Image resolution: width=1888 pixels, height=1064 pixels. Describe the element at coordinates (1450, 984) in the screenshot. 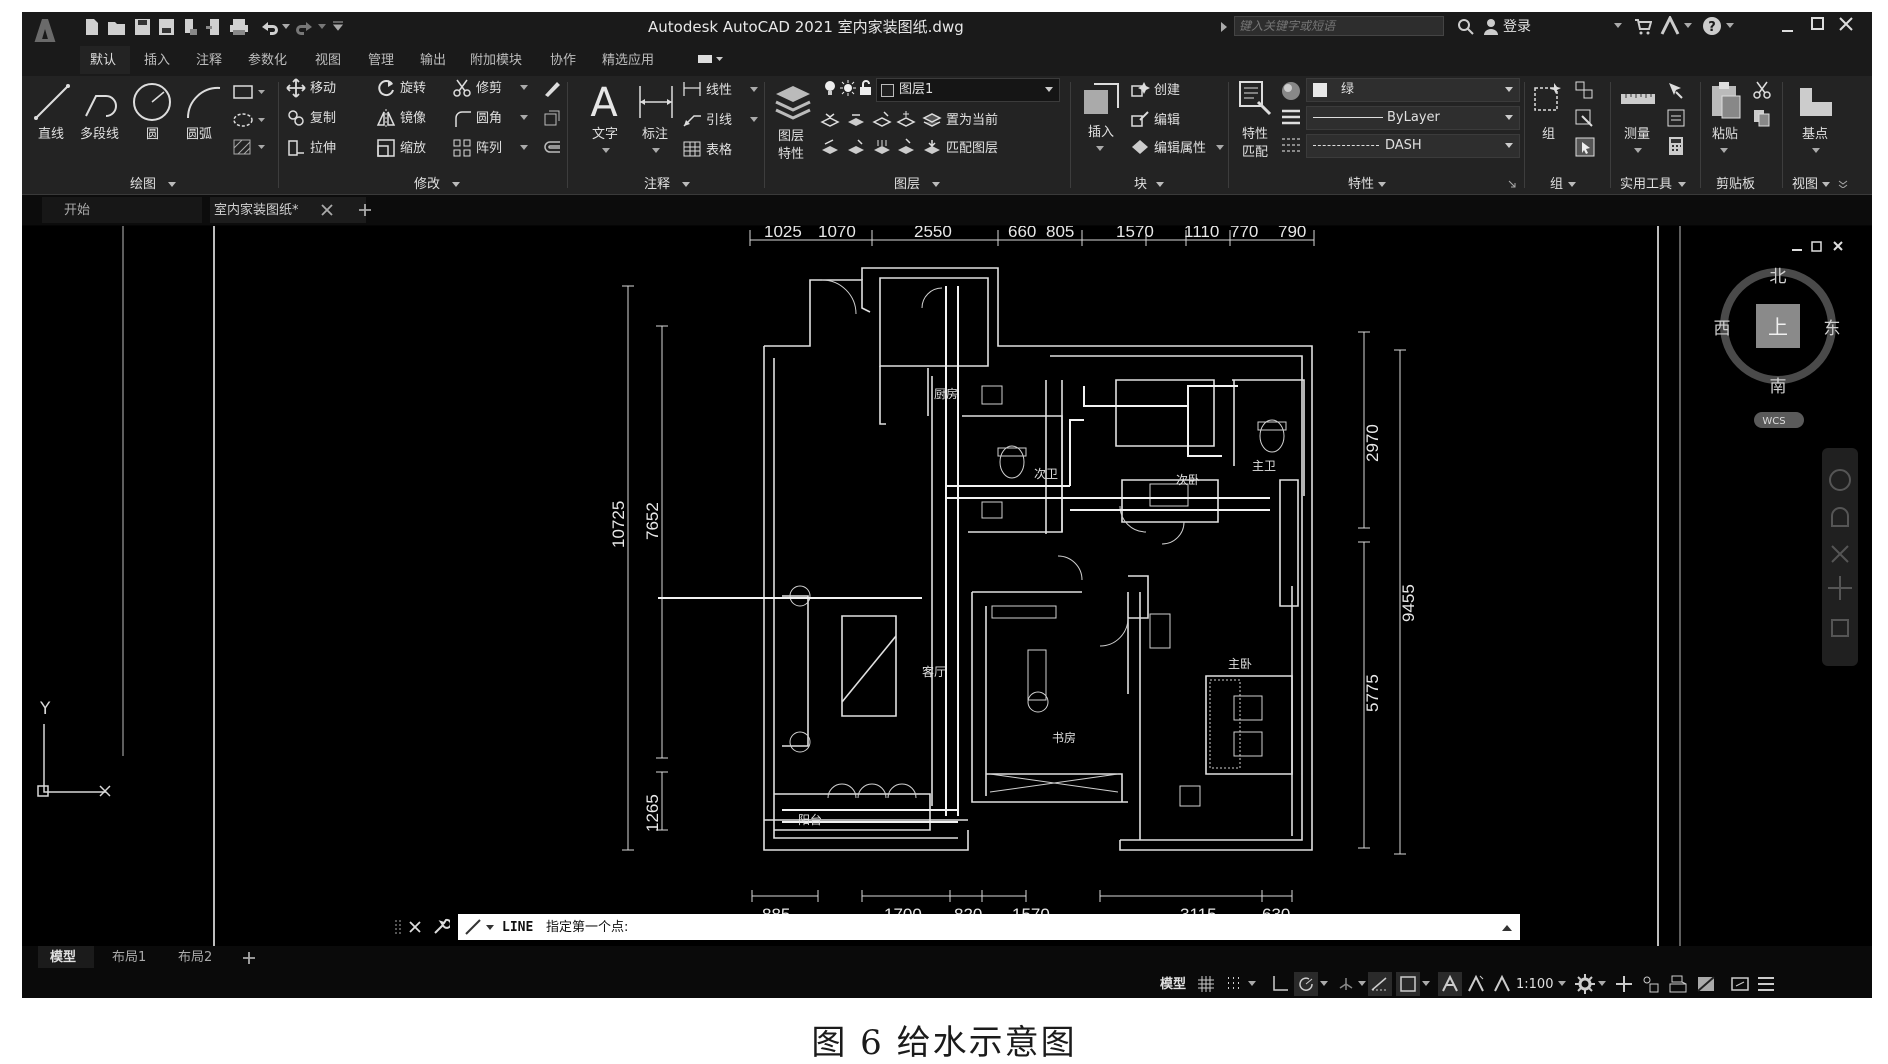

I see `annotation-visibility-icon` at that location.